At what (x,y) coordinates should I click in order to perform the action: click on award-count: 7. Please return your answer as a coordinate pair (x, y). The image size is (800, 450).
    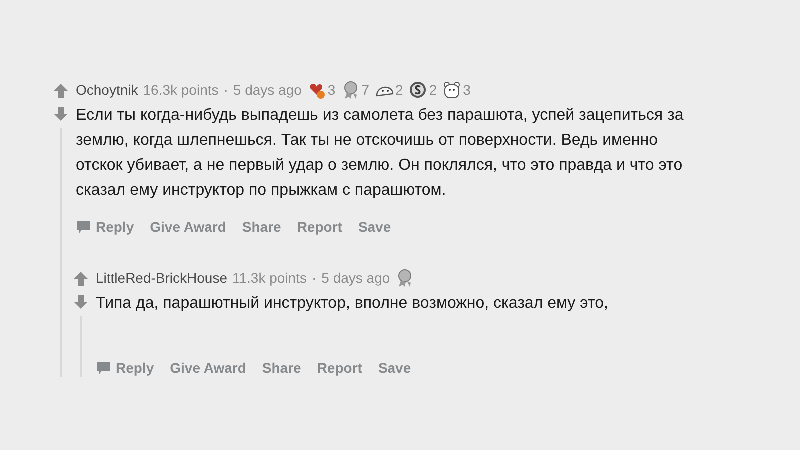
    Looking at the image, I should click on (366, 90).